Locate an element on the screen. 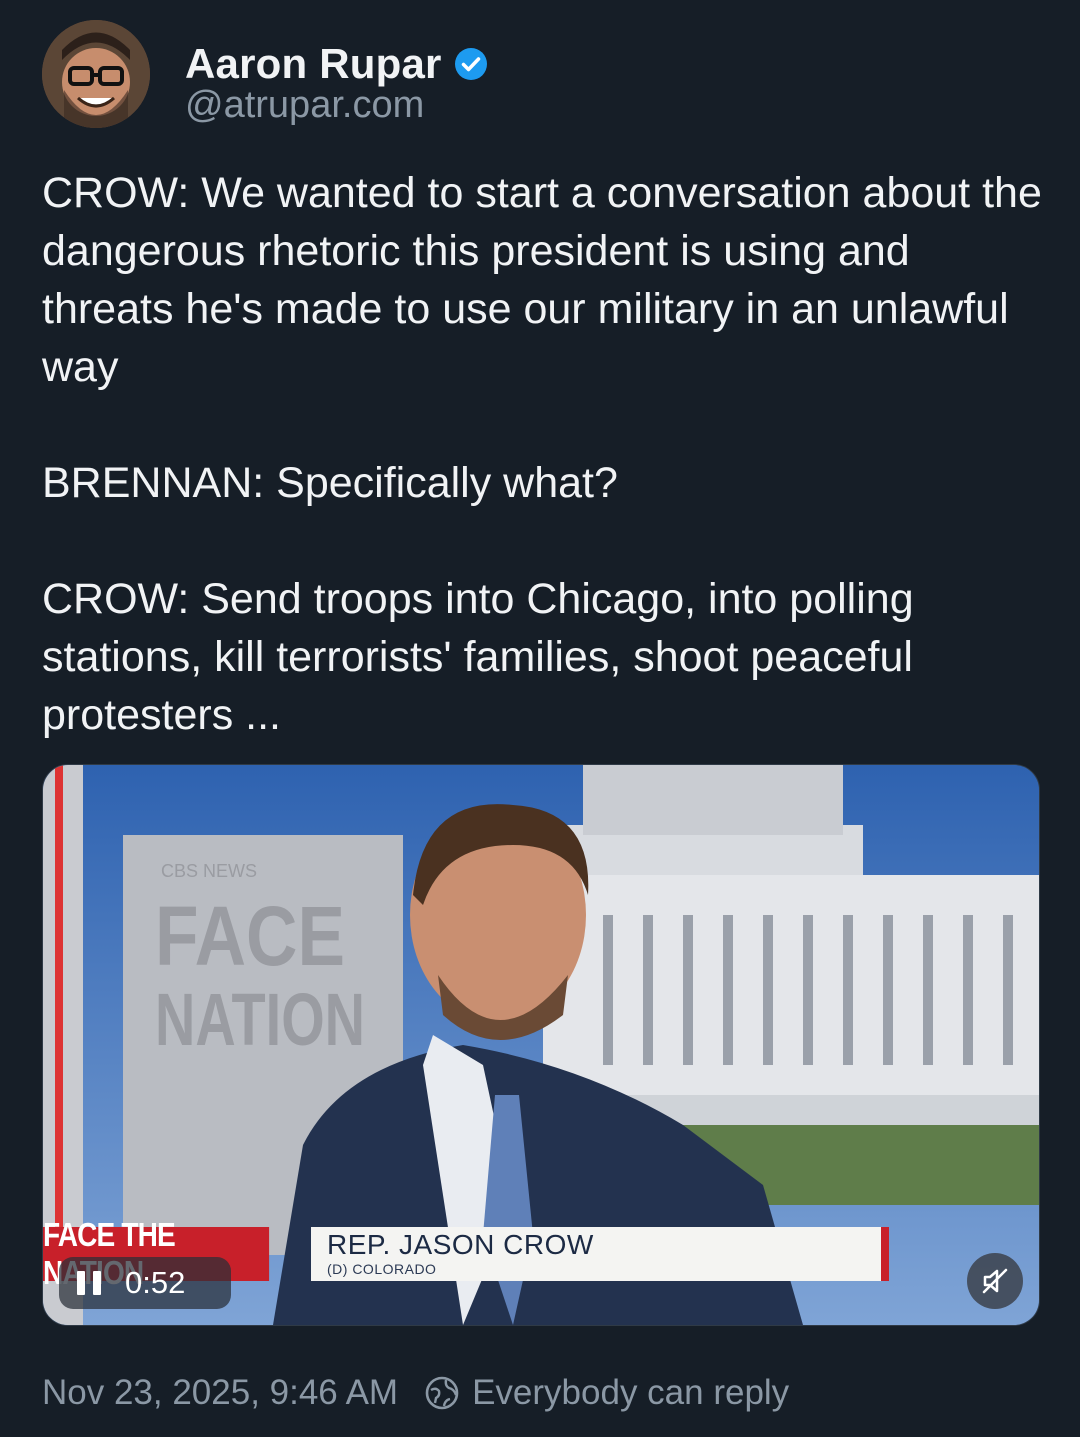 This screenshot has height=1437, width=1080. verified-icon is located at coordinates (470, 64).